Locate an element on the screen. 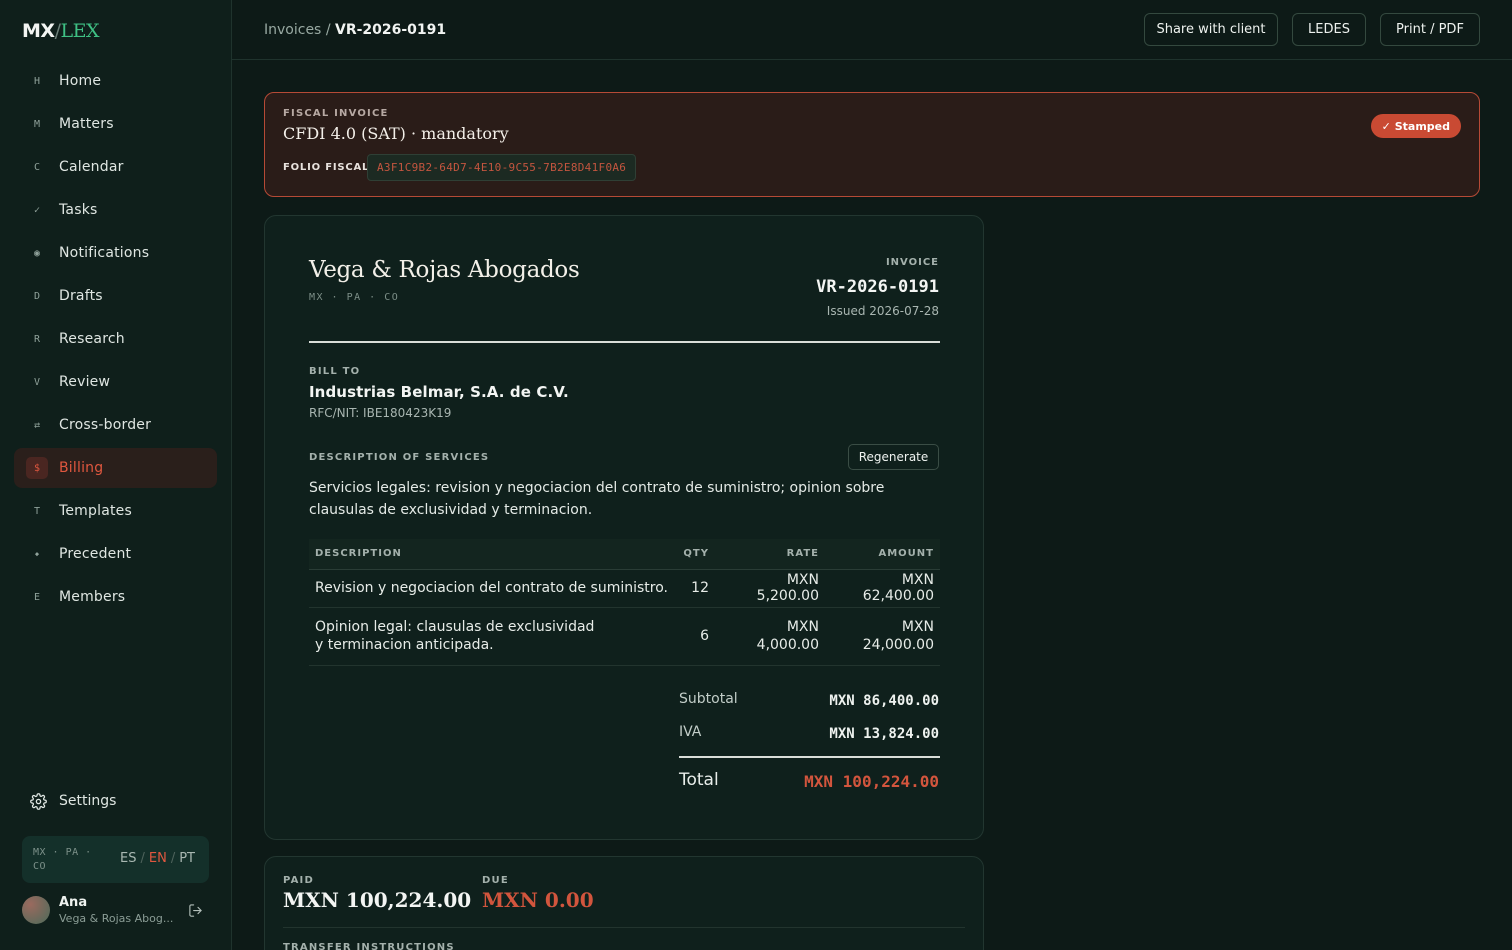  sidebar-item-label: Precedent is located at coordinates (95, 554).